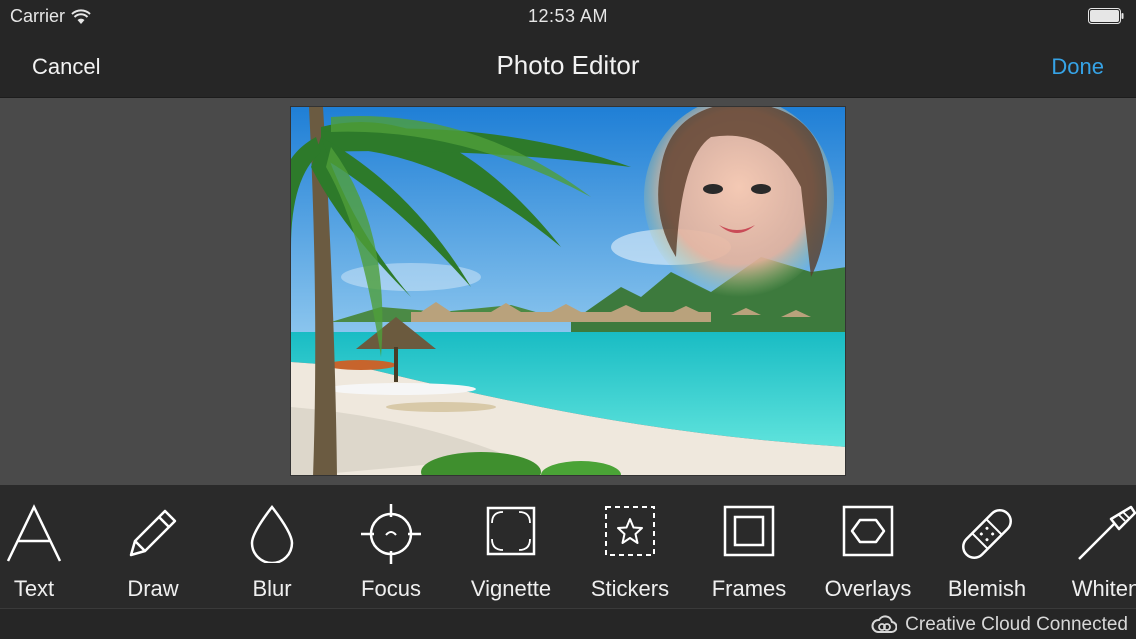  I want to click on crosshair-icon, so click(391, 534).